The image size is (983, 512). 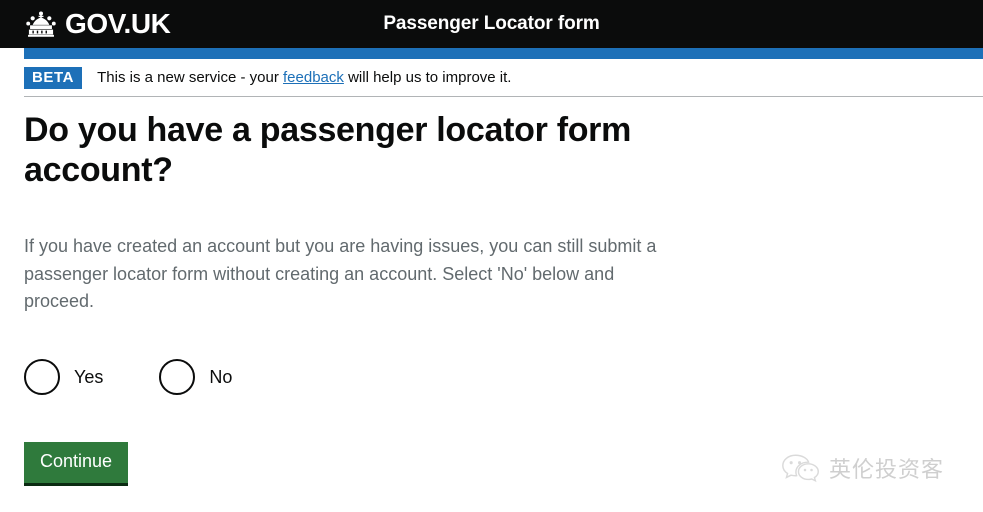 I want to click on govuk-logo-link: GOV.UK, so click(x=97, y=24).